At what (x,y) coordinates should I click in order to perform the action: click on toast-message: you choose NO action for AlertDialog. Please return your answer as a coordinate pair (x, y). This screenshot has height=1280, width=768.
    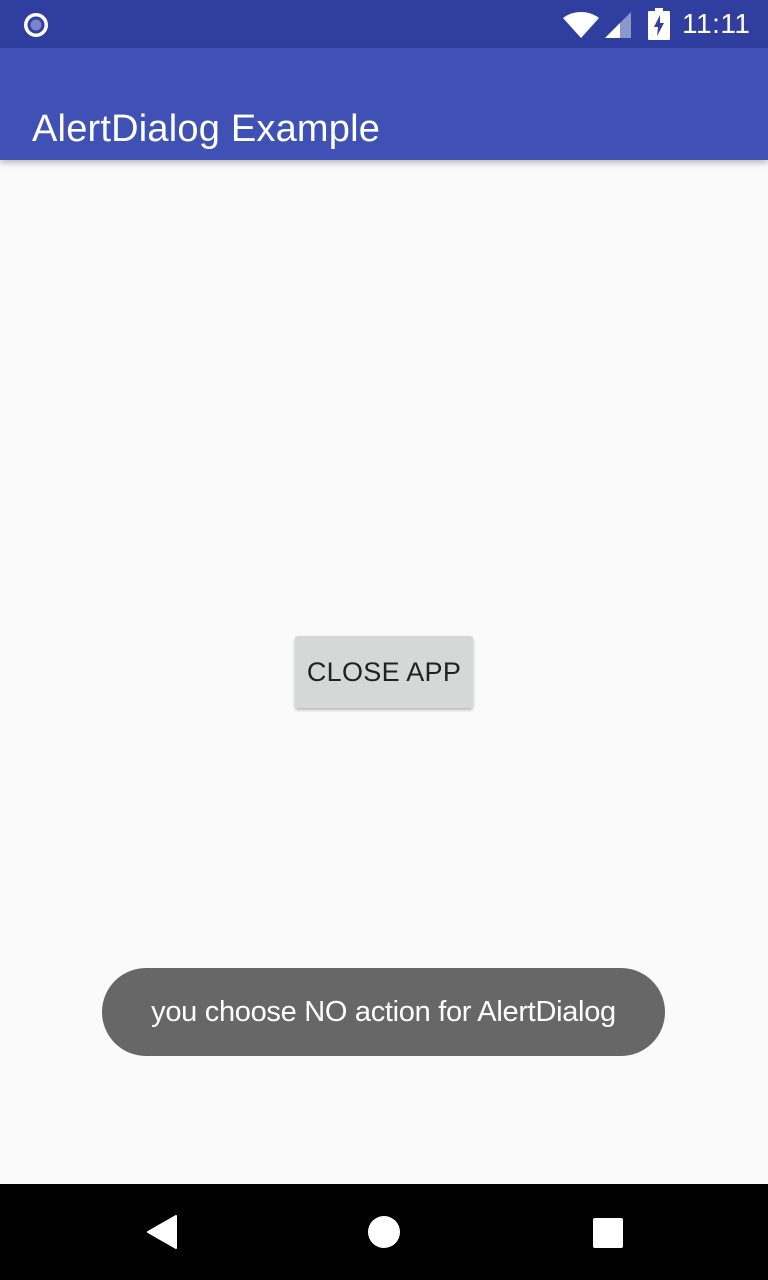
    Looking at the image, I should click on (383, 1012).